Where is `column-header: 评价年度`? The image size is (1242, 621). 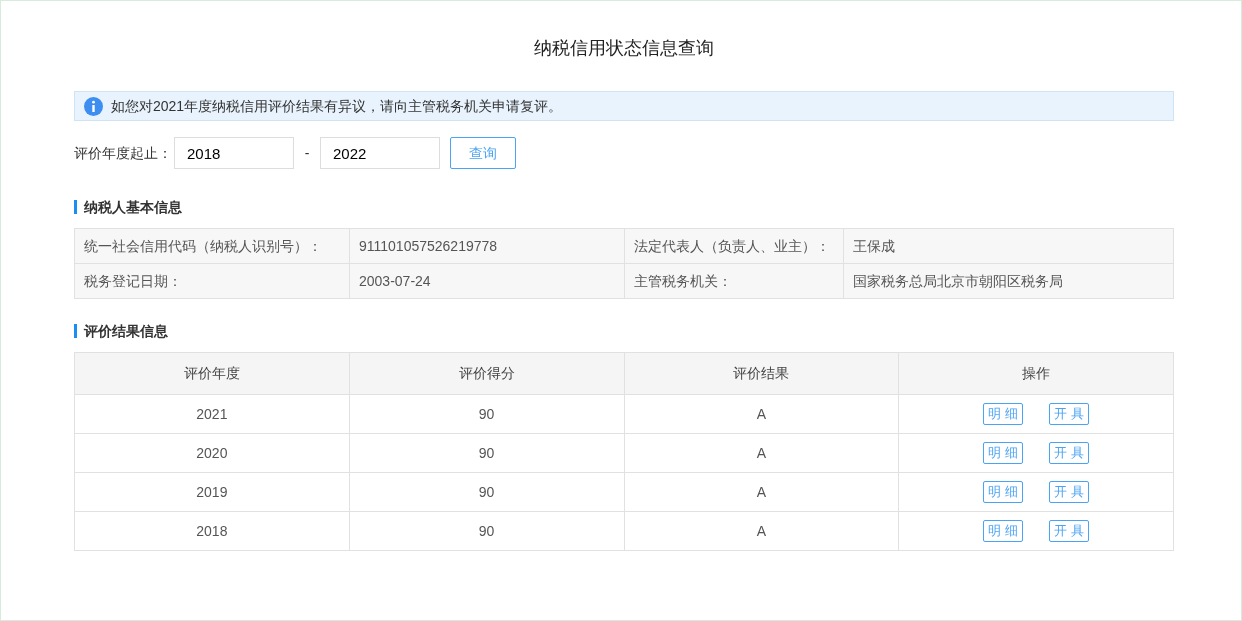 column-header: 评价年度 is located at coordinates (212, 373).